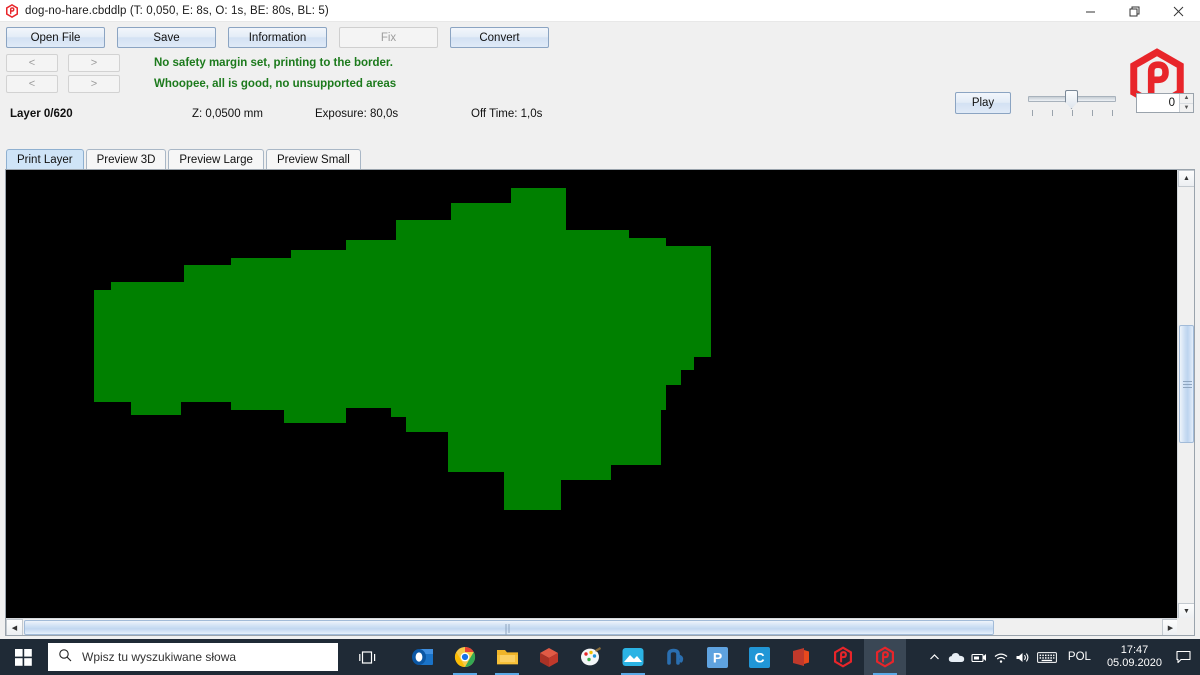  What do you see at coordinates (1079, 657) in the screenshot?
I see `tray-language-indicator: POL` at bounding box center [1079, 657].